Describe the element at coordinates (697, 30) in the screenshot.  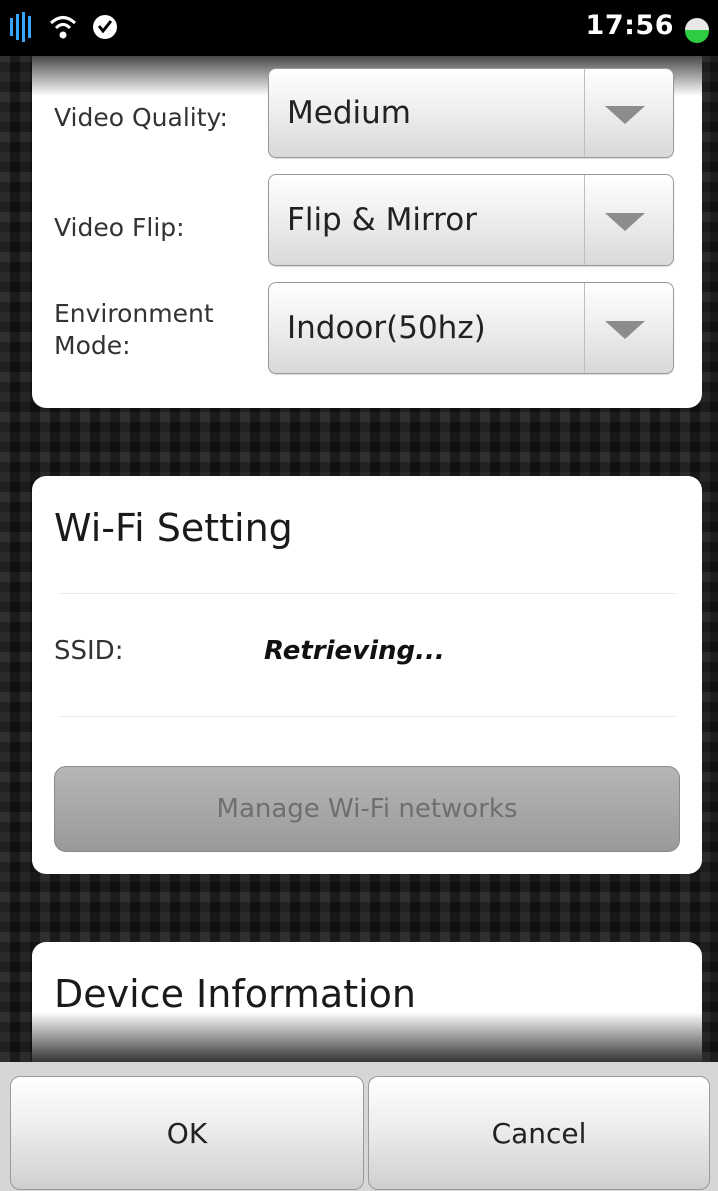
I see `battery-icon` at that location.